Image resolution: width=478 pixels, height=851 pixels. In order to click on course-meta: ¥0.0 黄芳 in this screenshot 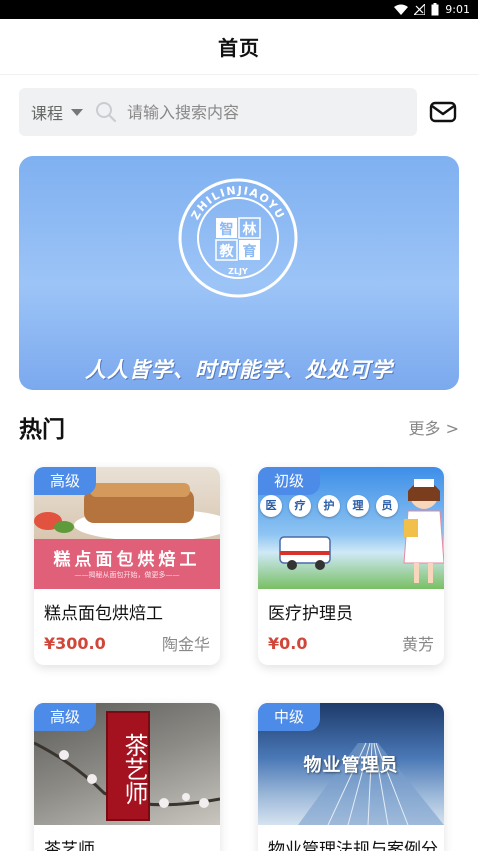, I will do `click(351, 643)`.